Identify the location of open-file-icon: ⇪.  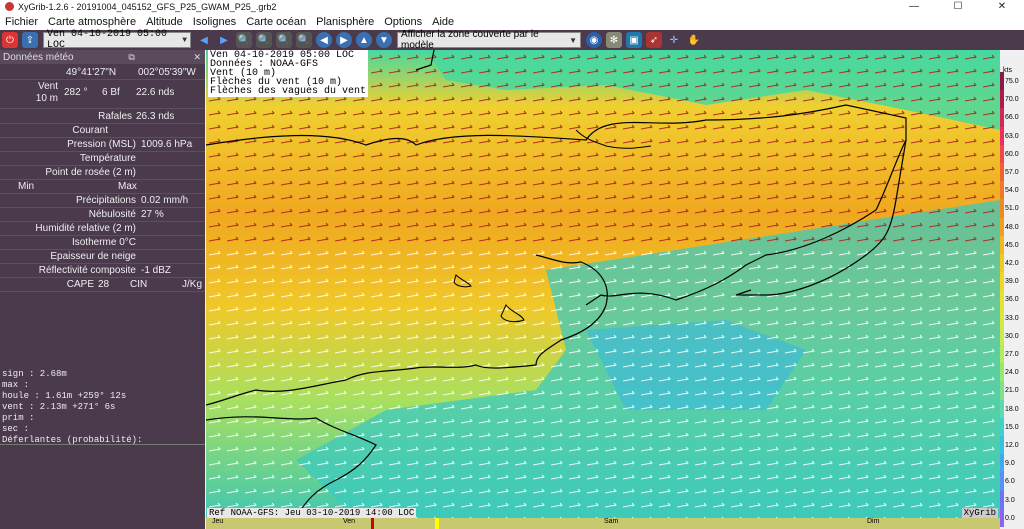
(30, 40).